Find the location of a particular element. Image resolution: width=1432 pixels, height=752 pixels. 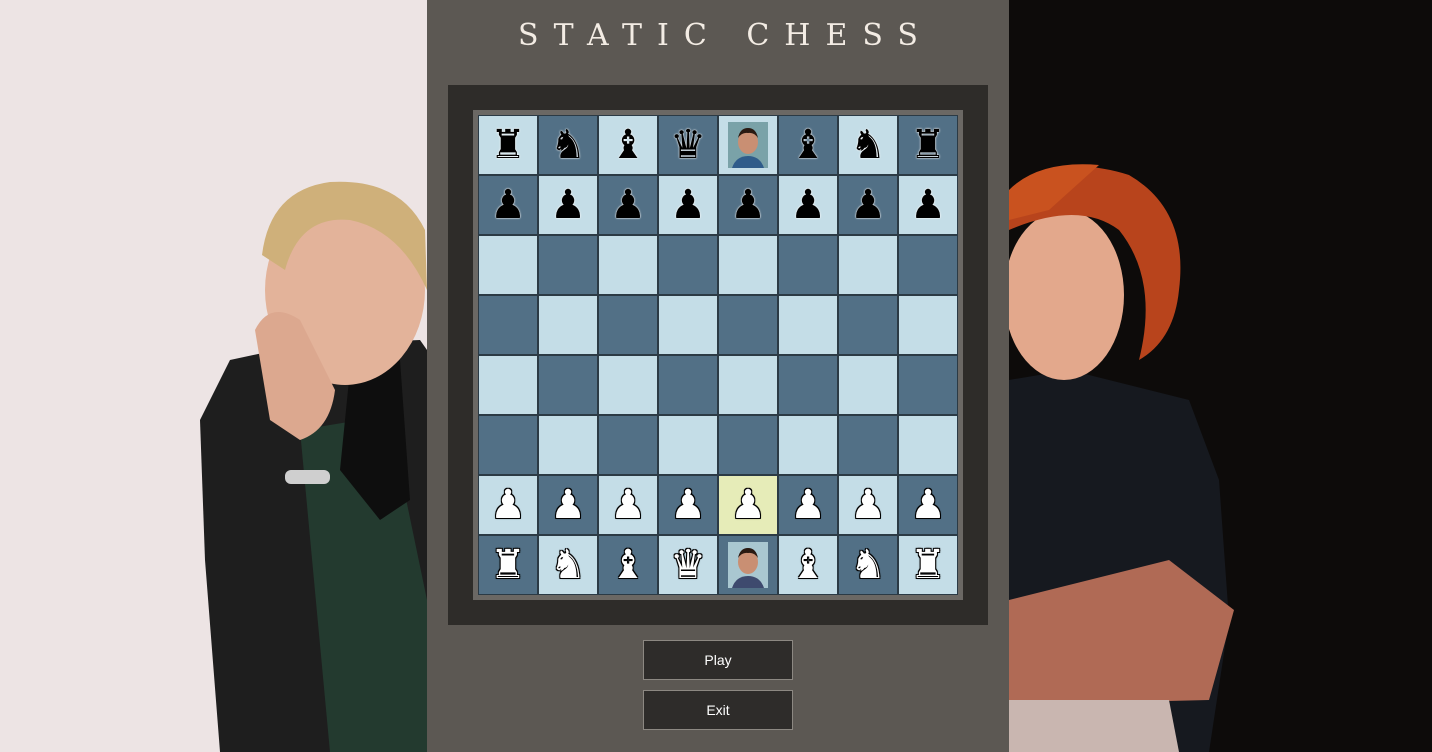

square-b7: ♟ is located at coordinates (568, 205).